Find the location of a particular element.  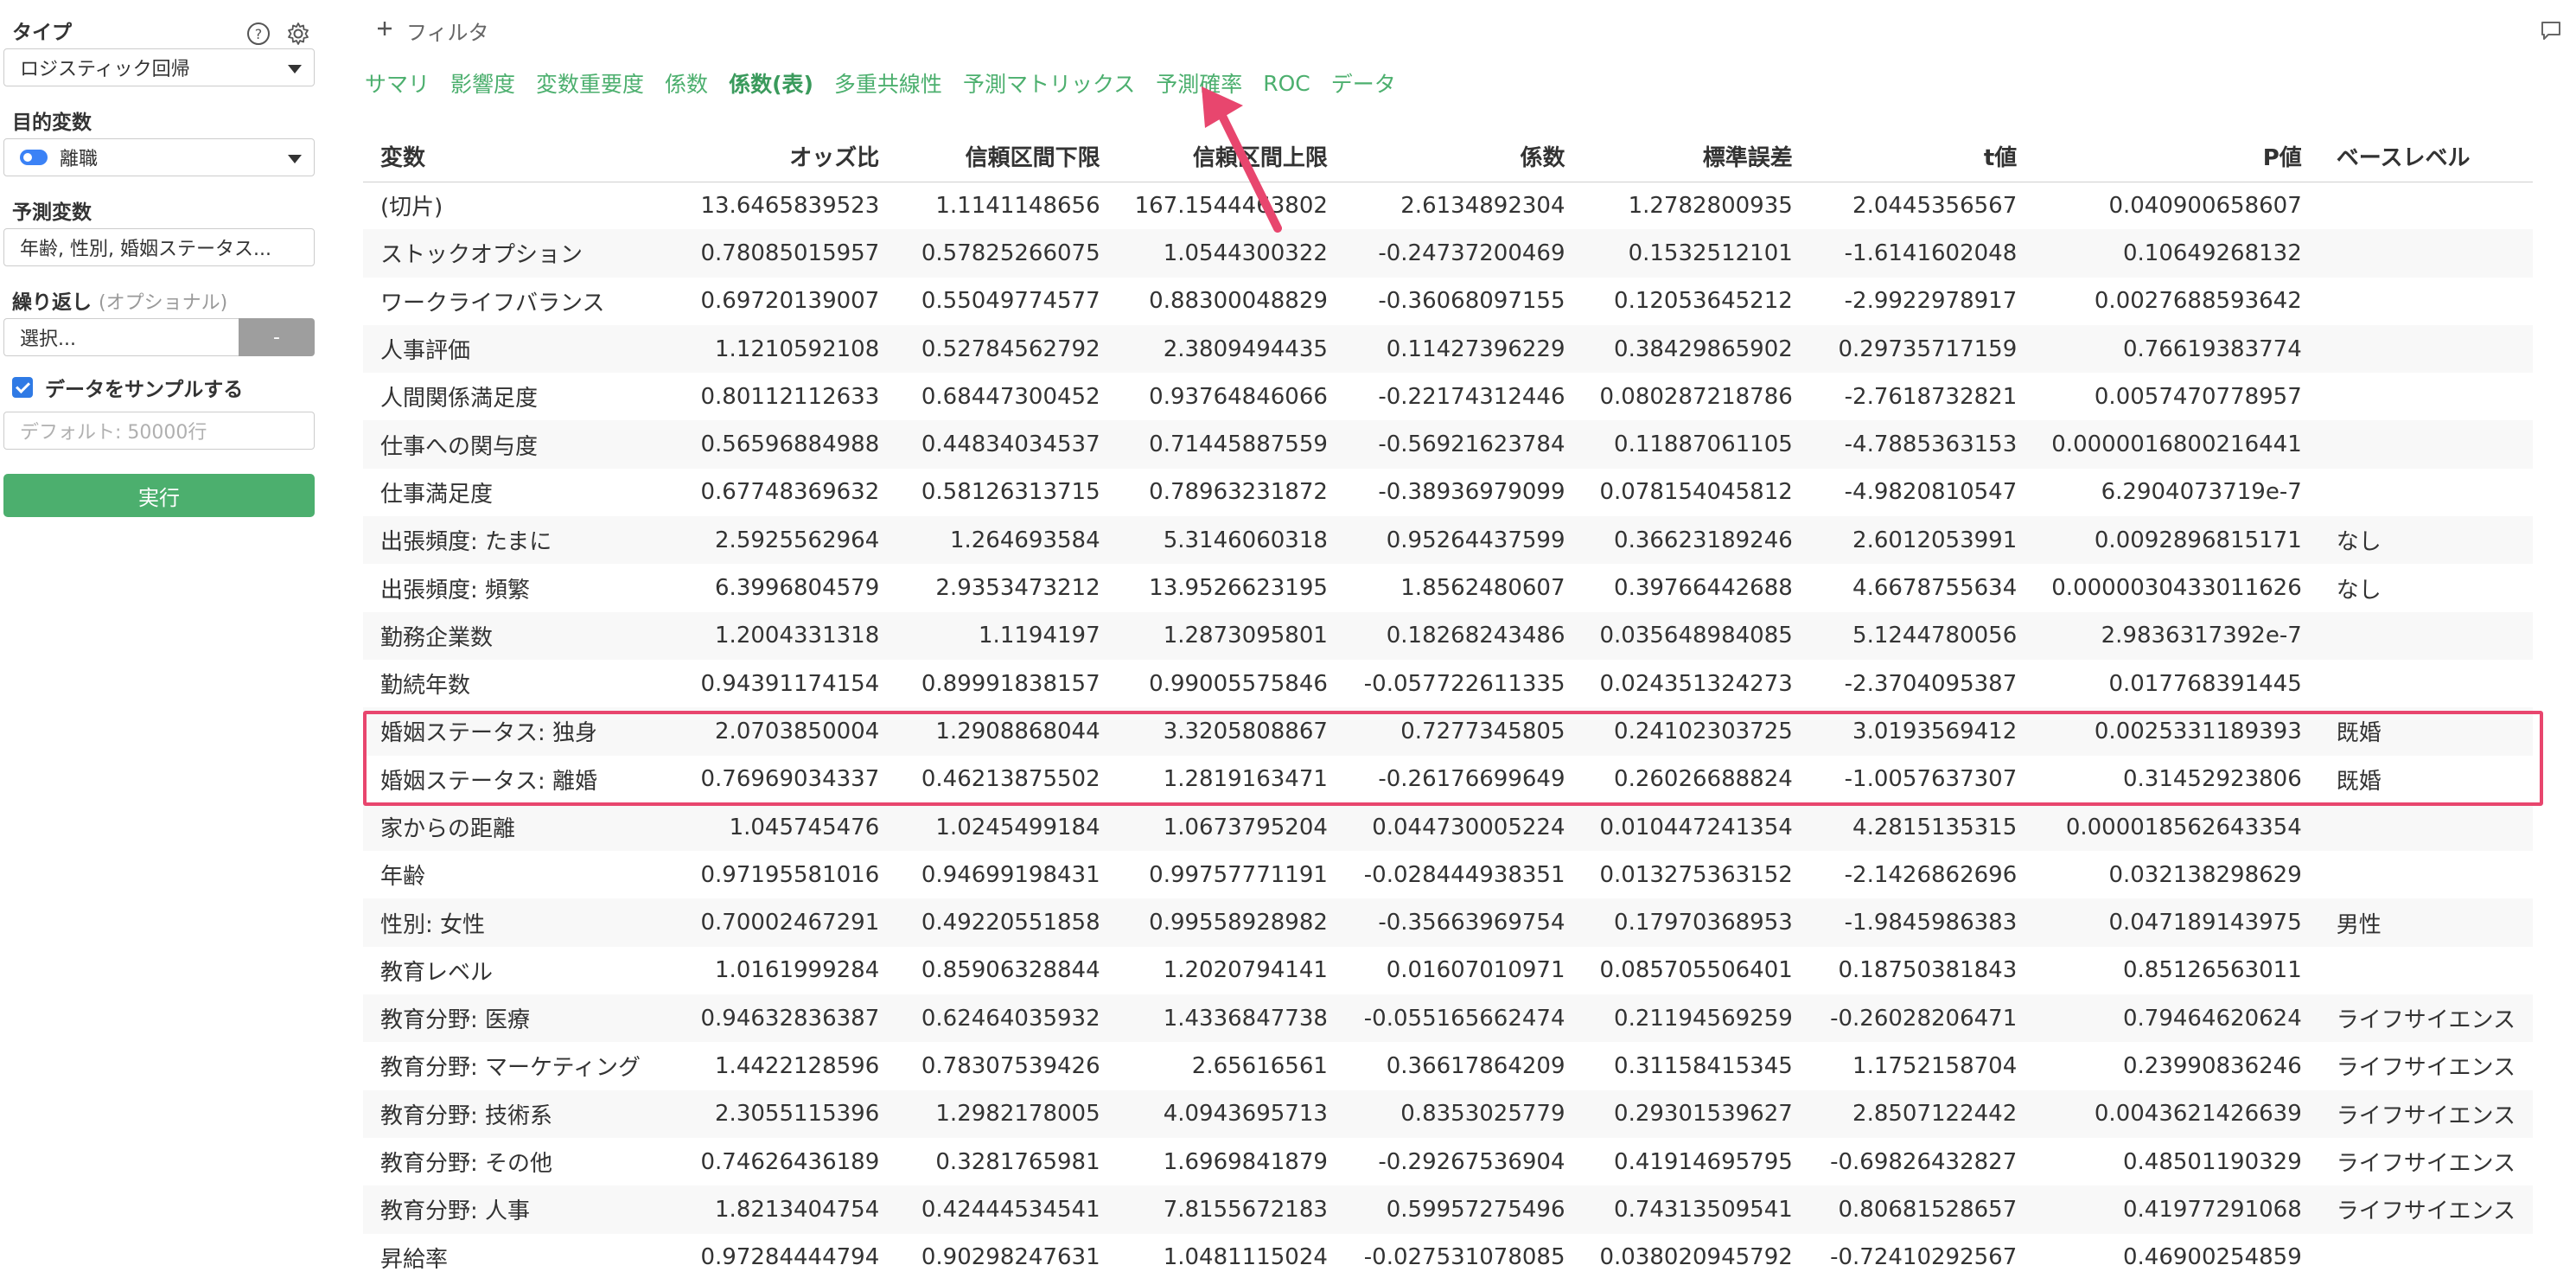

table-cell: -2.7618732821 is located at coordinates (1931, 396).